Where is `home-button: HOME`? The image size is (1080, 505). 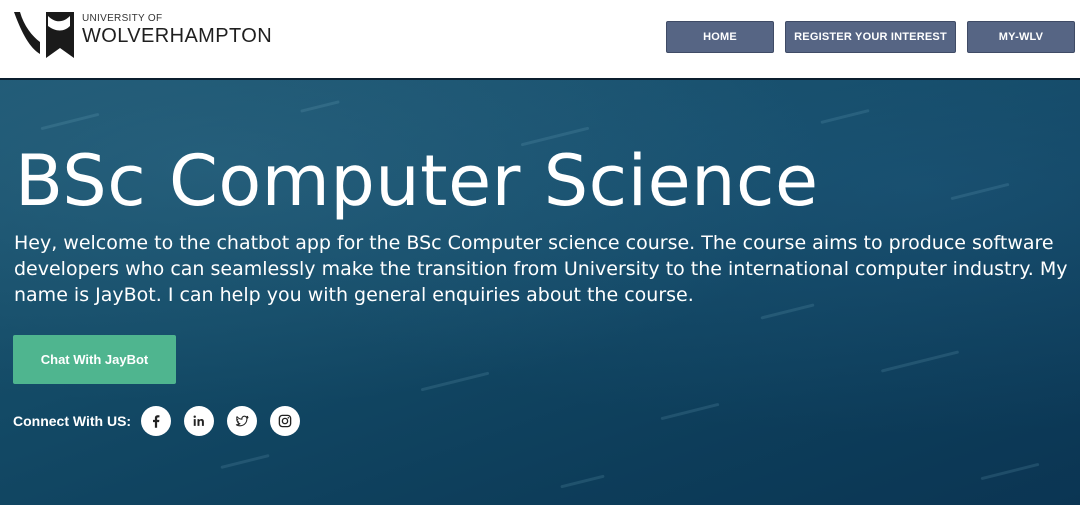 home-button: HOME is located at coordinates (720, 37).